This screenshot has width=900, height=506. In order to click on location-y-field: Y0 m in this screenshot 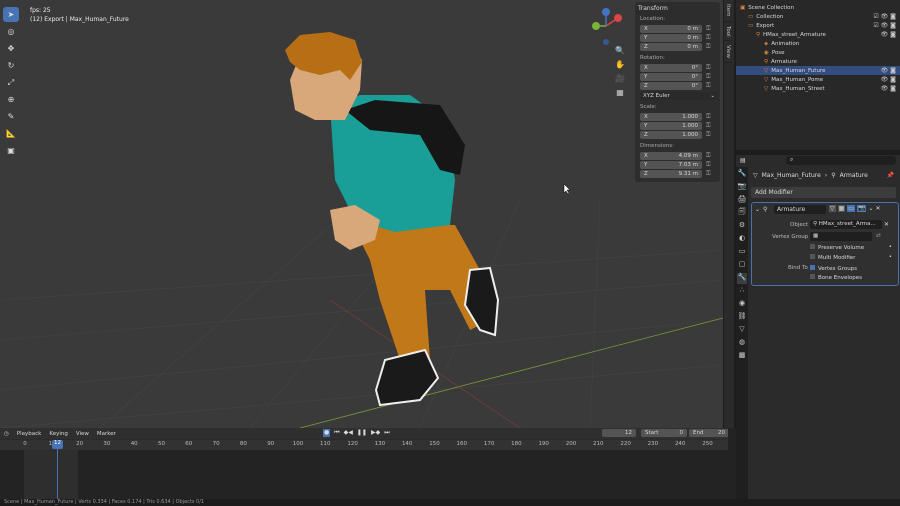, I will do `click(671, 37)`.